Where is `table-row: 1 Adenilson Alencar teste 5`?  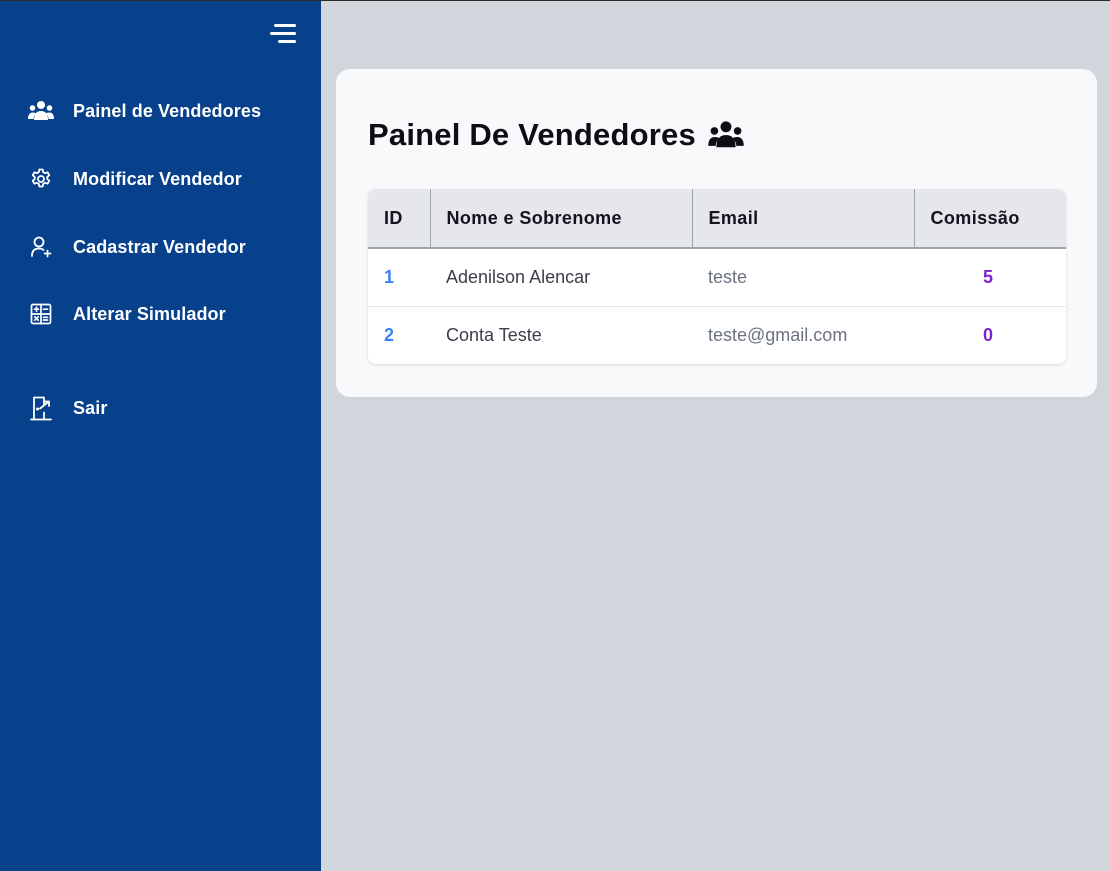
table-row: 1 Adenilson Alencar teste 5 is located at coordinates (717, 277).